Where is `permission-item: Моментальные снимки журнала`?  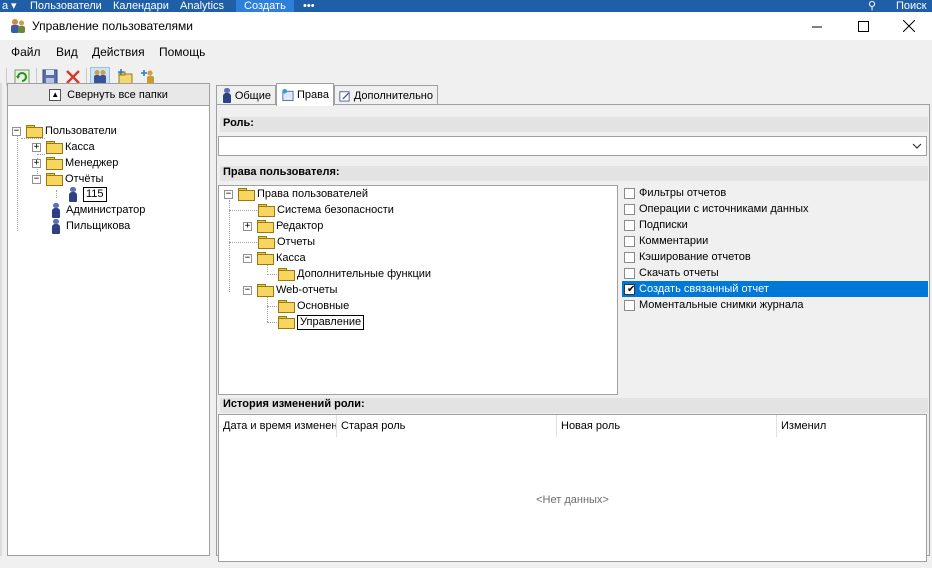 permission-item: Моментальные снимки журнала is located at coordinates (775, 305).